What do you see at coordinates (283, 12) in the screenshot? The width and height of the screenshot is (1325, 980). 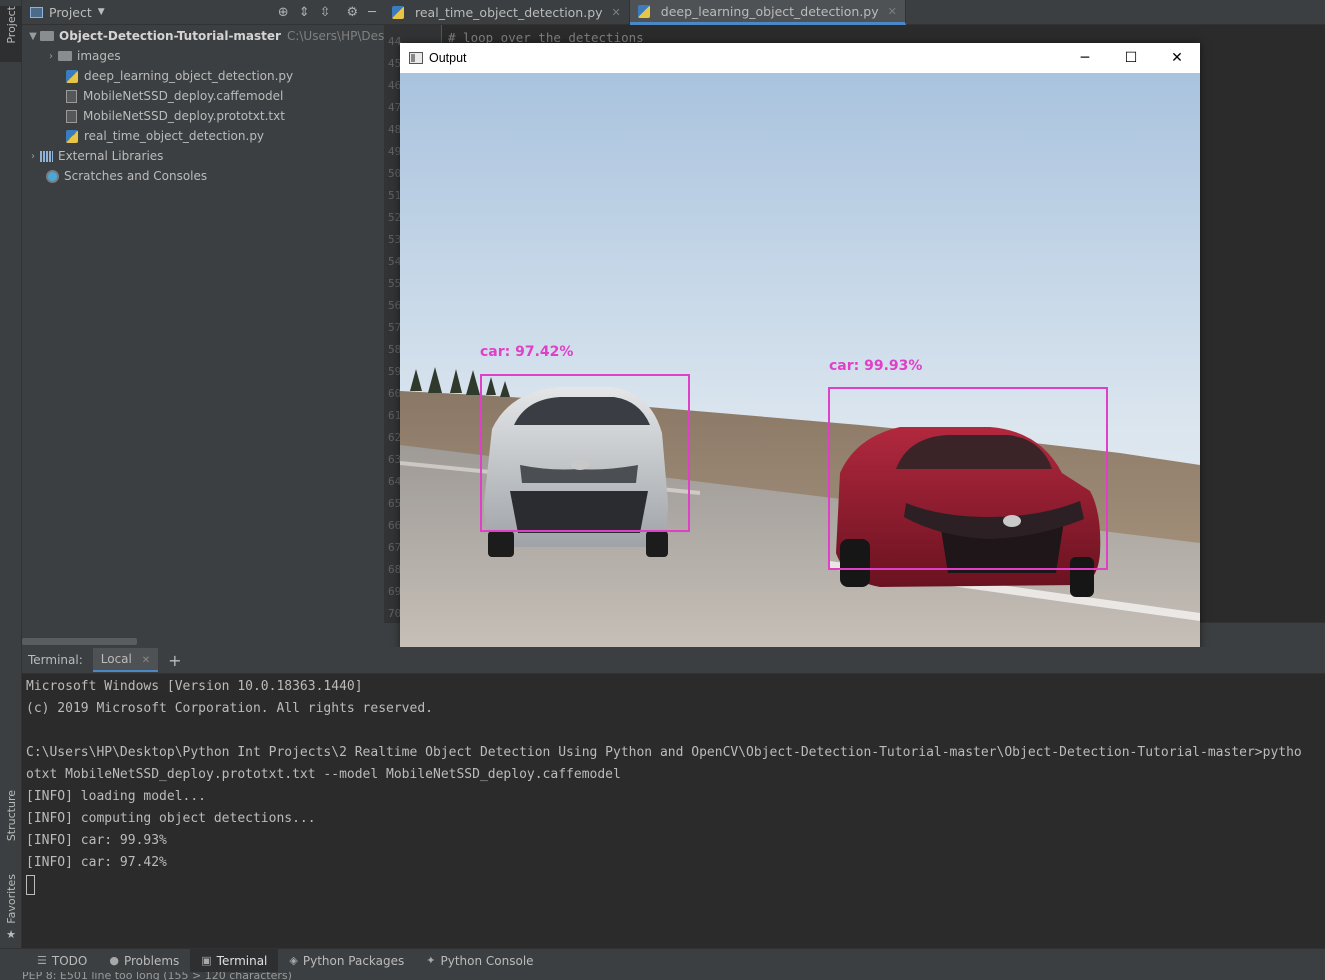 I see `locate-icon: ⊕` at bounding box center [283, 12].